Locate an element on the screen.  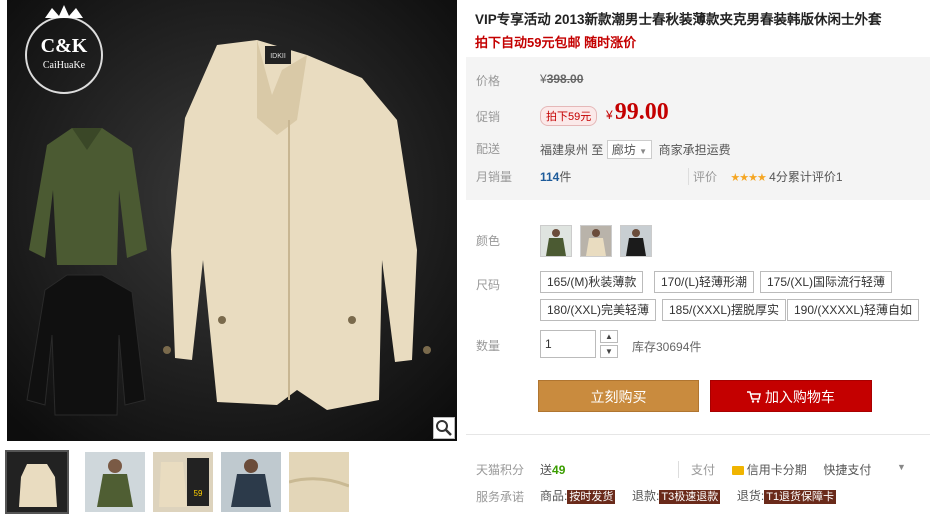
quantity-decrease-button: ▼ is located at coordinates (609, 351).